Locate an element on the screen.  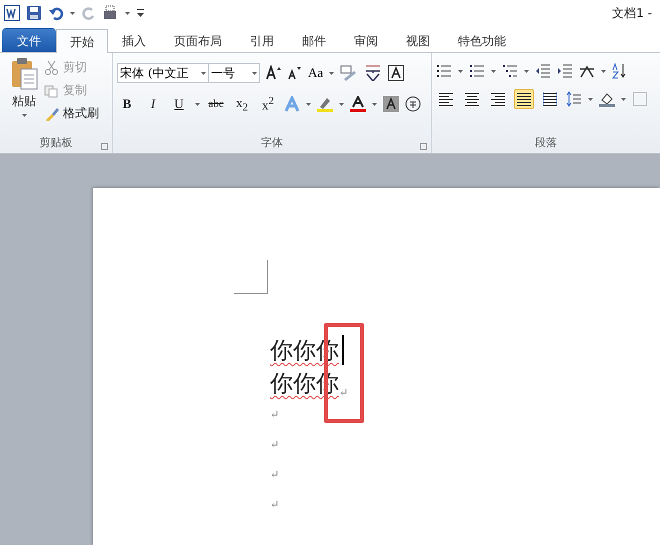
format-painter-button: 格式刷 is located at coordinates (81, 113).